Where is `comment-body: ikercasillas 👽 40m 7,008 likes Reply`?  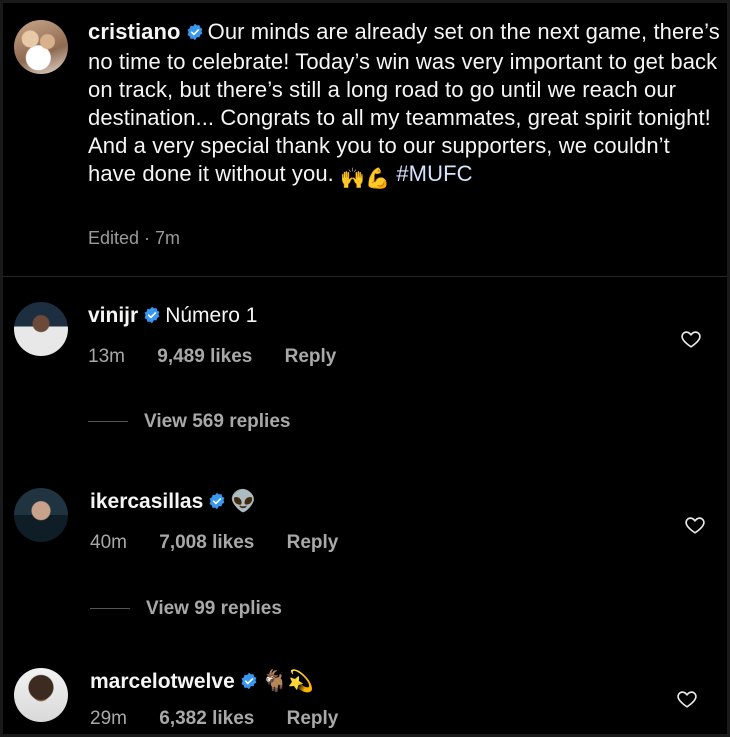
comment-body: ikercasillas 👽 40m 7,008 likes Reply is located at coordinates (227, 521).